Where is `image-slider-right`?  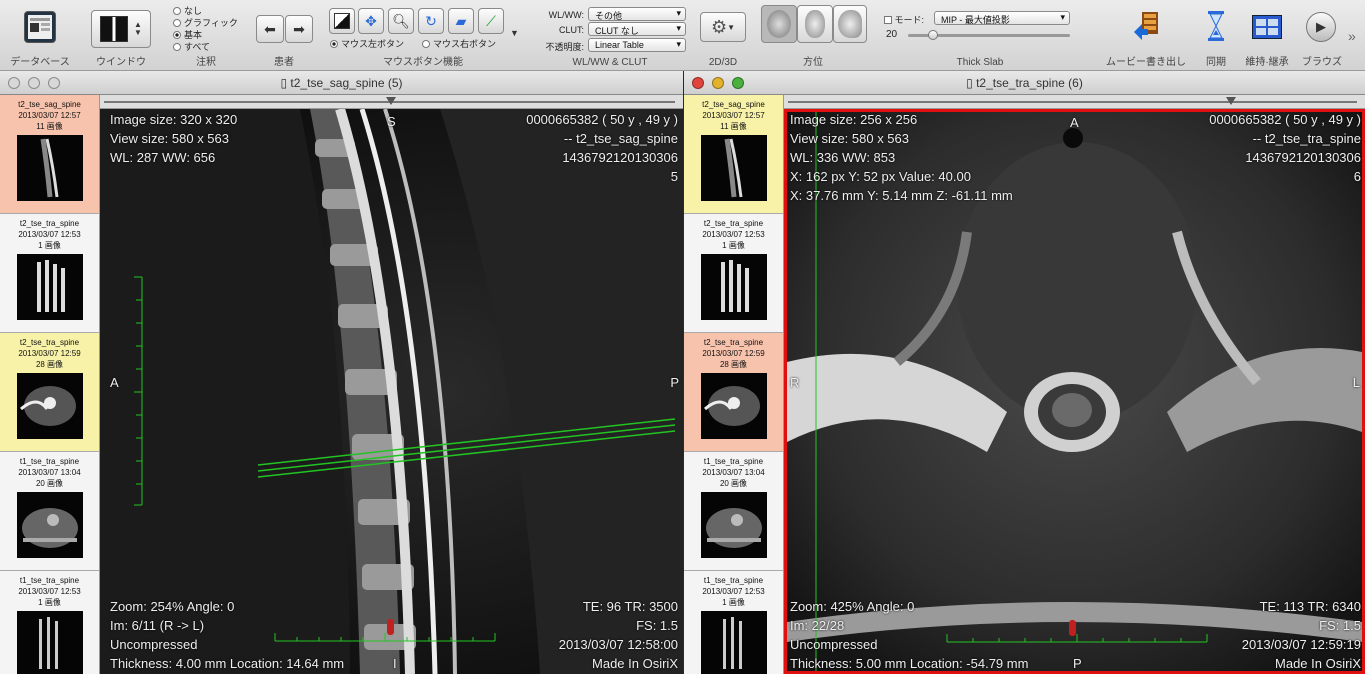
image-slider-right is located at coordinates (1074, 102).